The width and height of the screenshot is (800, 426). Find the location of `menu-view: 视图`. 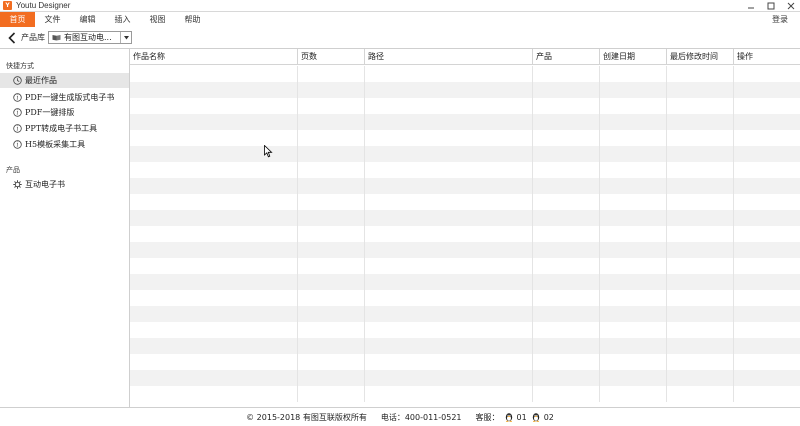

menu-view: 视图 is located at coordinates (157, 19).